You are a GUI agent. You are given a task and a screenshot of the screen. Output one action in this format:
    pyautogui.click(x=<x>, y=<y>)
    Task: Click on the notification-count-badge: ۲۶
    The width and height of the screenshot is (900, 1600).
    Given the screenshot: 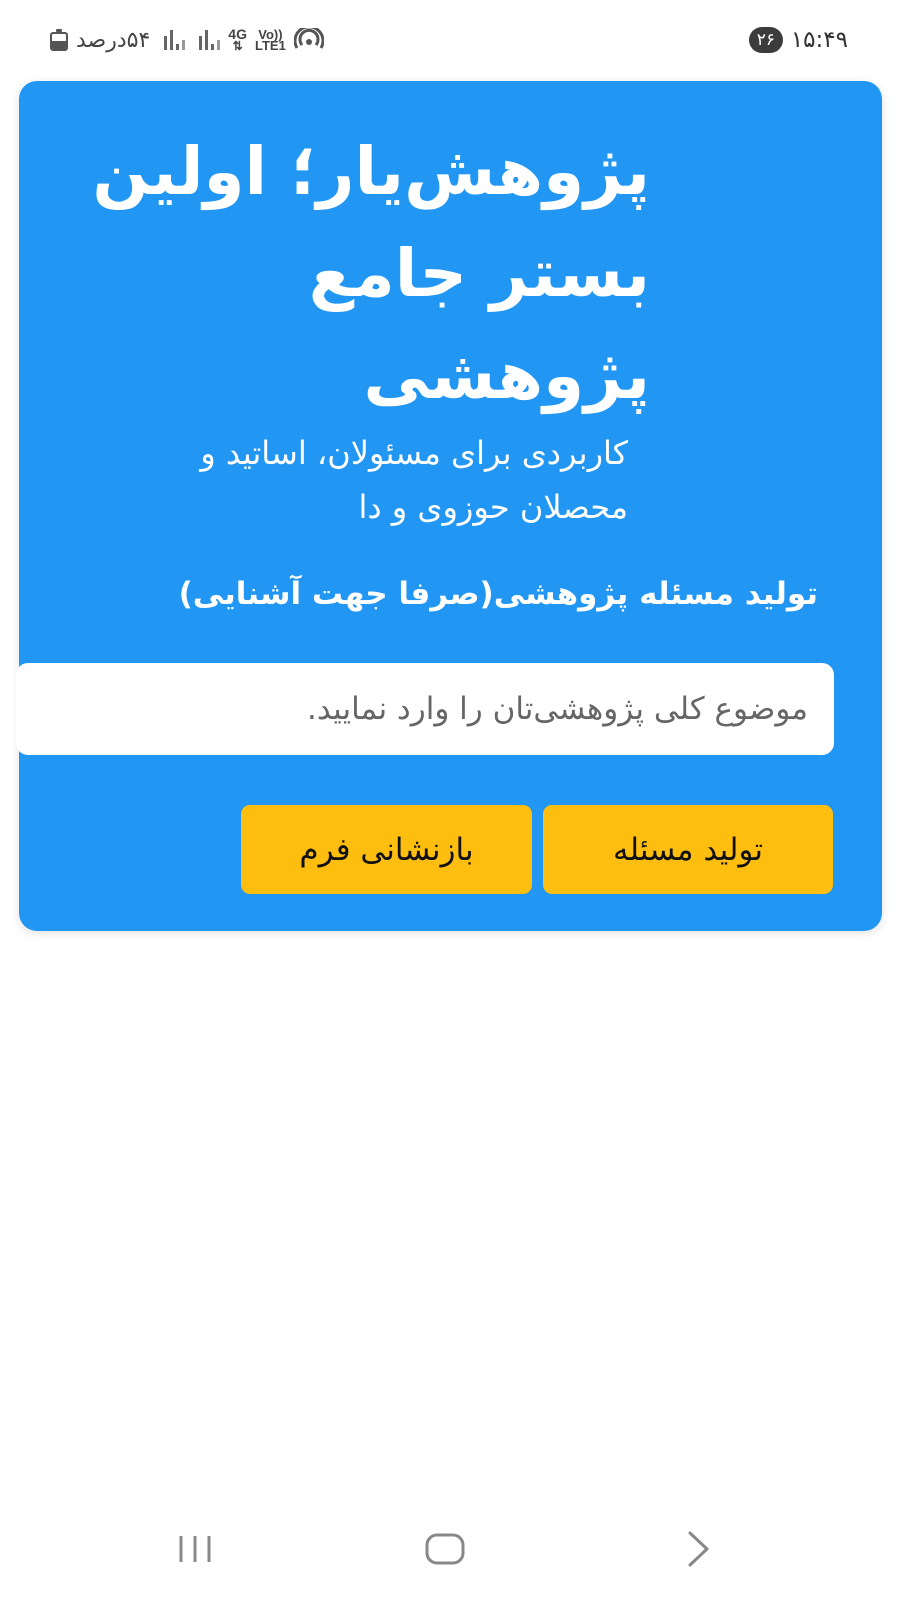 What is the action you would take?
    pyautogui.click(x=765, y=40)
    